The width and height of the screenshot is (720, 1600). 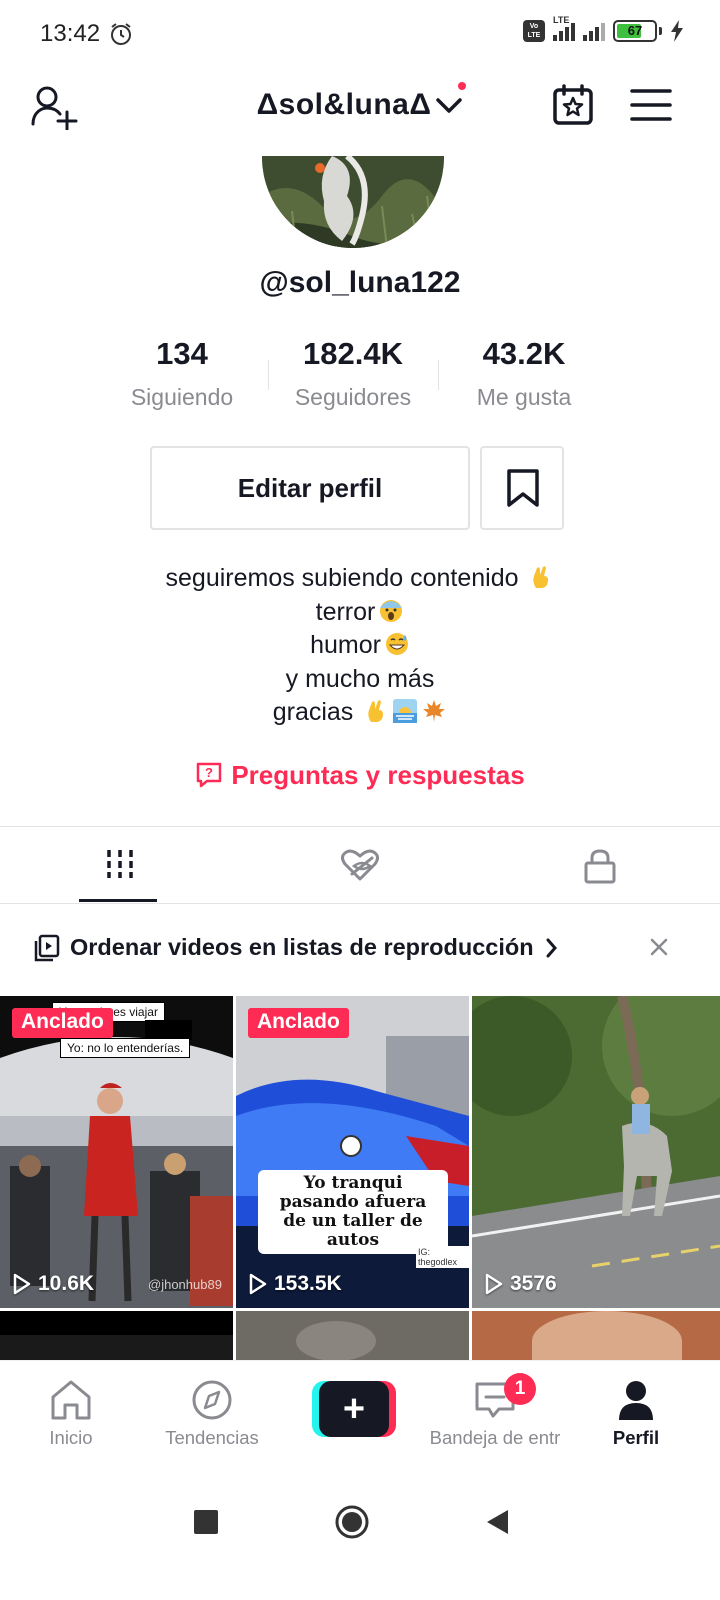 I want to click on nav-profile-label: Perfil, so click(x=636, y=1437).